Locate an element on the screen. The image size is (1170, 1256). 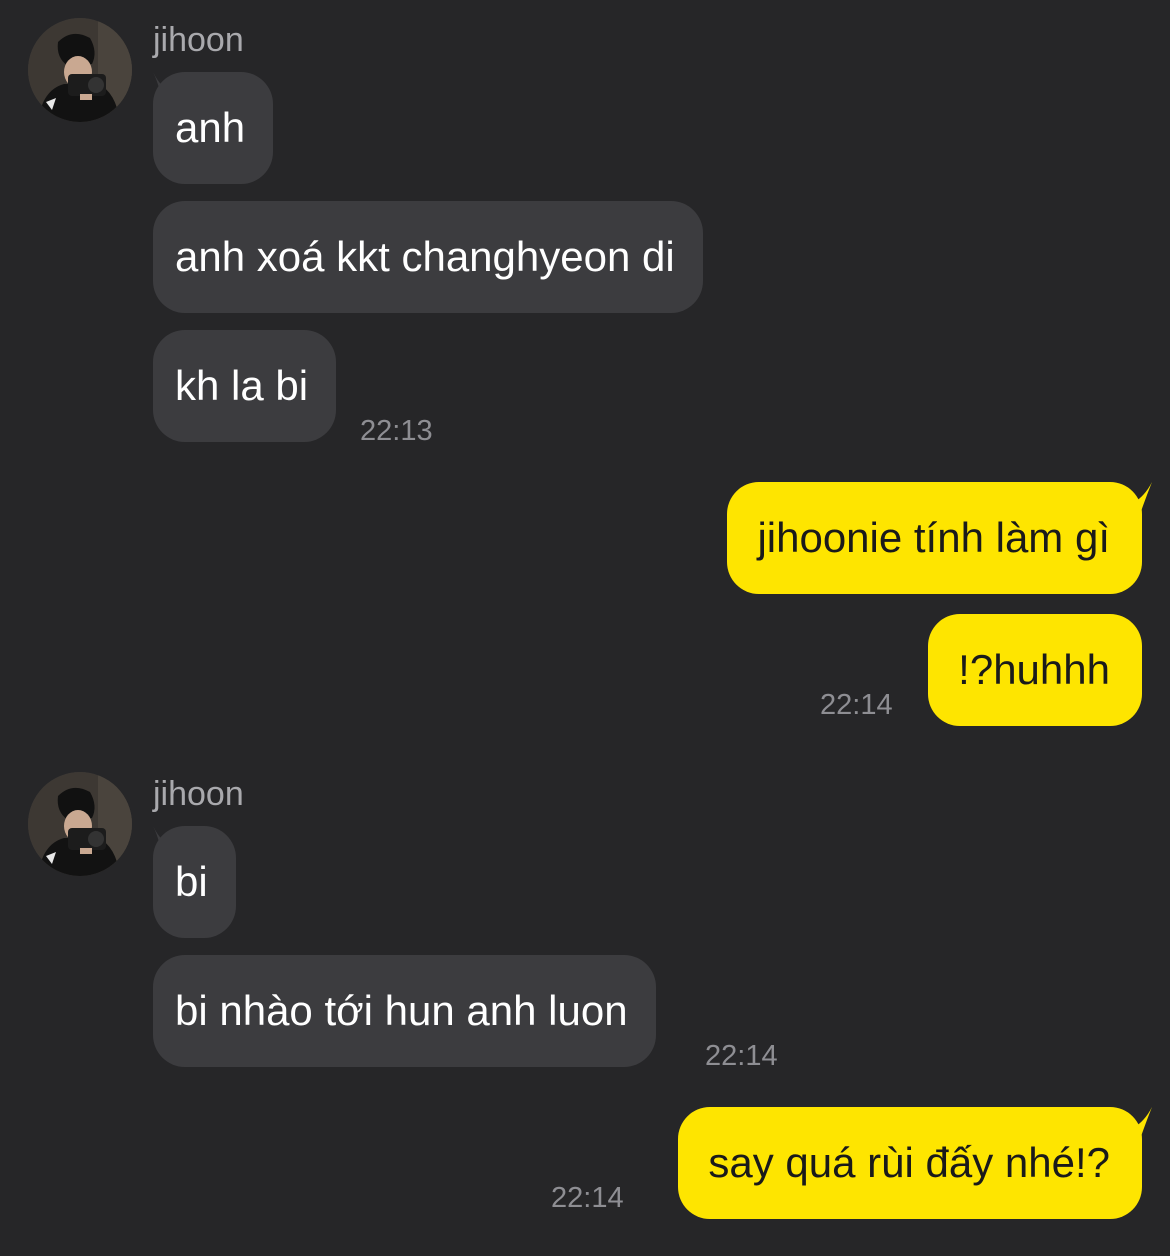
incoming-message: bi is located at coordinates (194, 882).